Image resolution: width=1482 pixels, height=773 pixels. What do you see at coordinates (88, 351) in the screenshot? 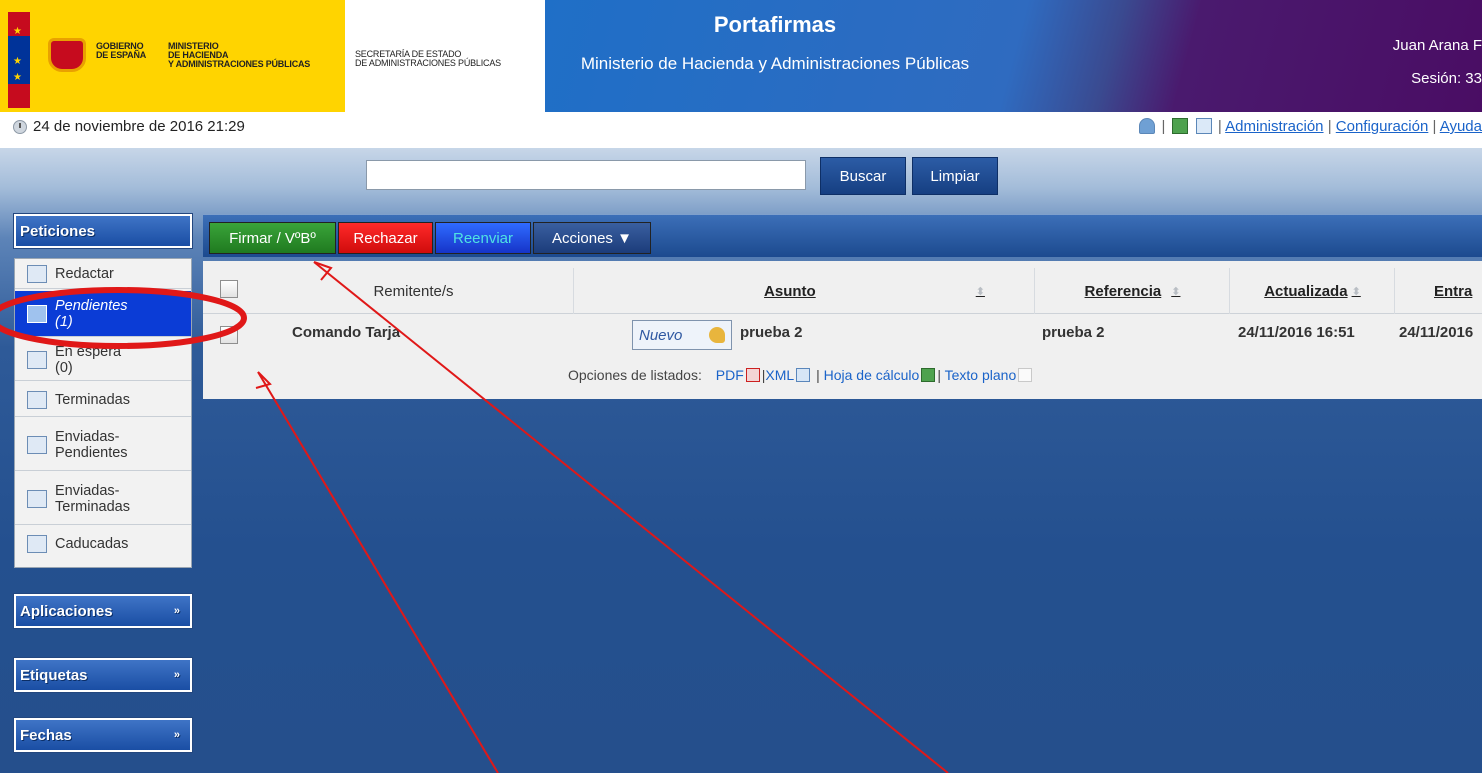
I see `sidebar-item-label: En espera` at bounding box center [88, 351].